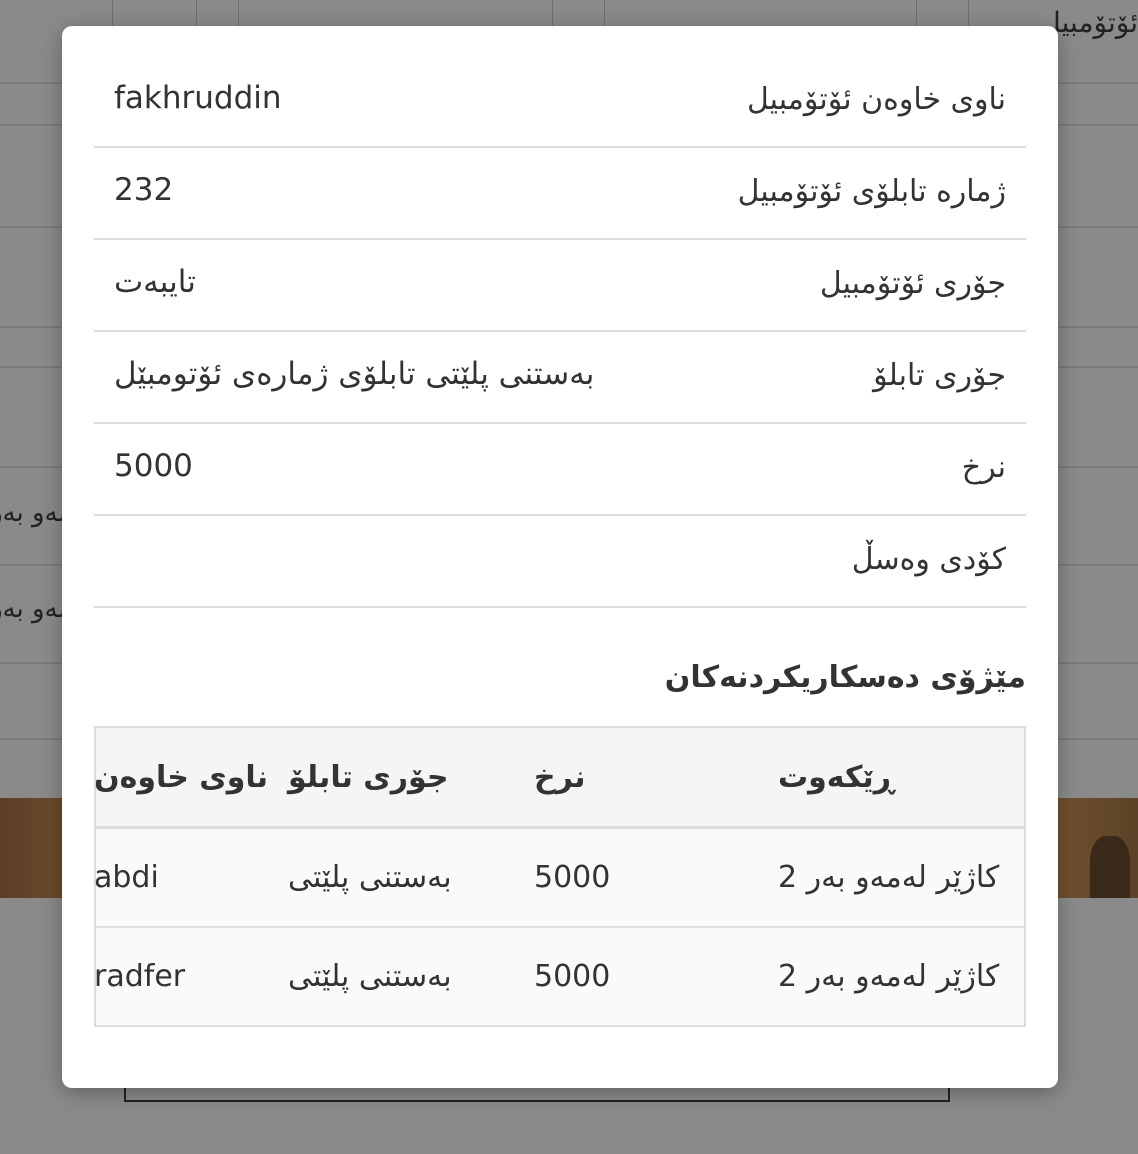 The height and width of the screenshot is (1154, 1138). What do you see at coordinates (153, 466) in the screenshot?
I see `detail-value: 5000` at bounding box center [153, 466].